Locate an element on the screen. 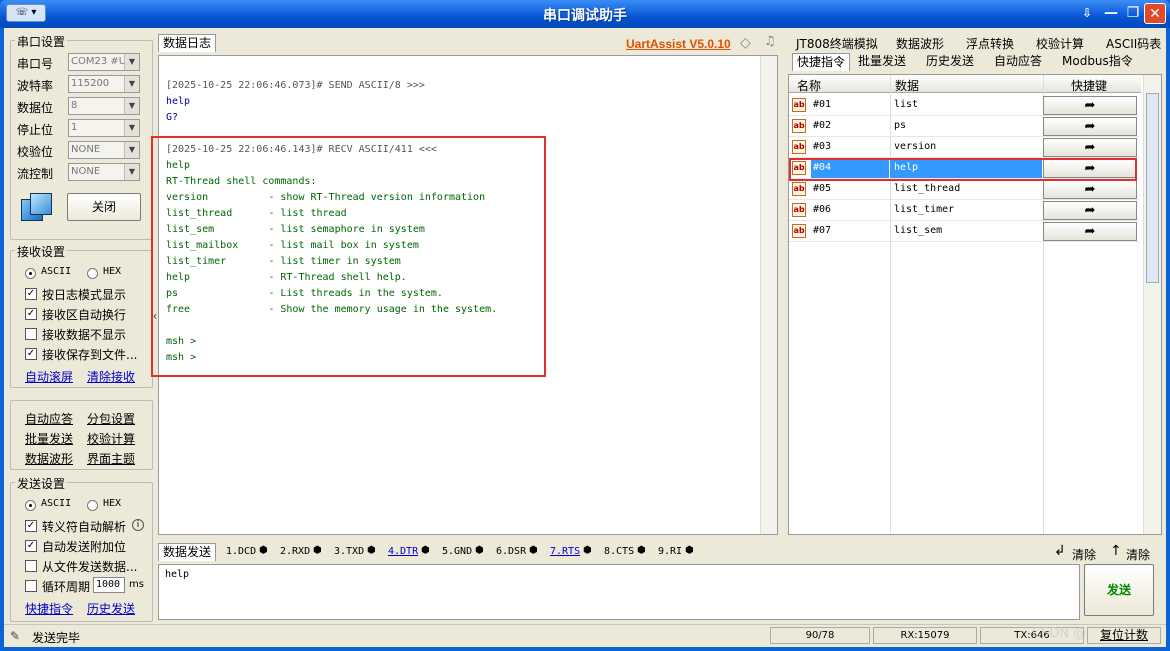 This screenshot has height=651, width=1170. checksum-link: 校验计算 is located at coordinates (111, 438).